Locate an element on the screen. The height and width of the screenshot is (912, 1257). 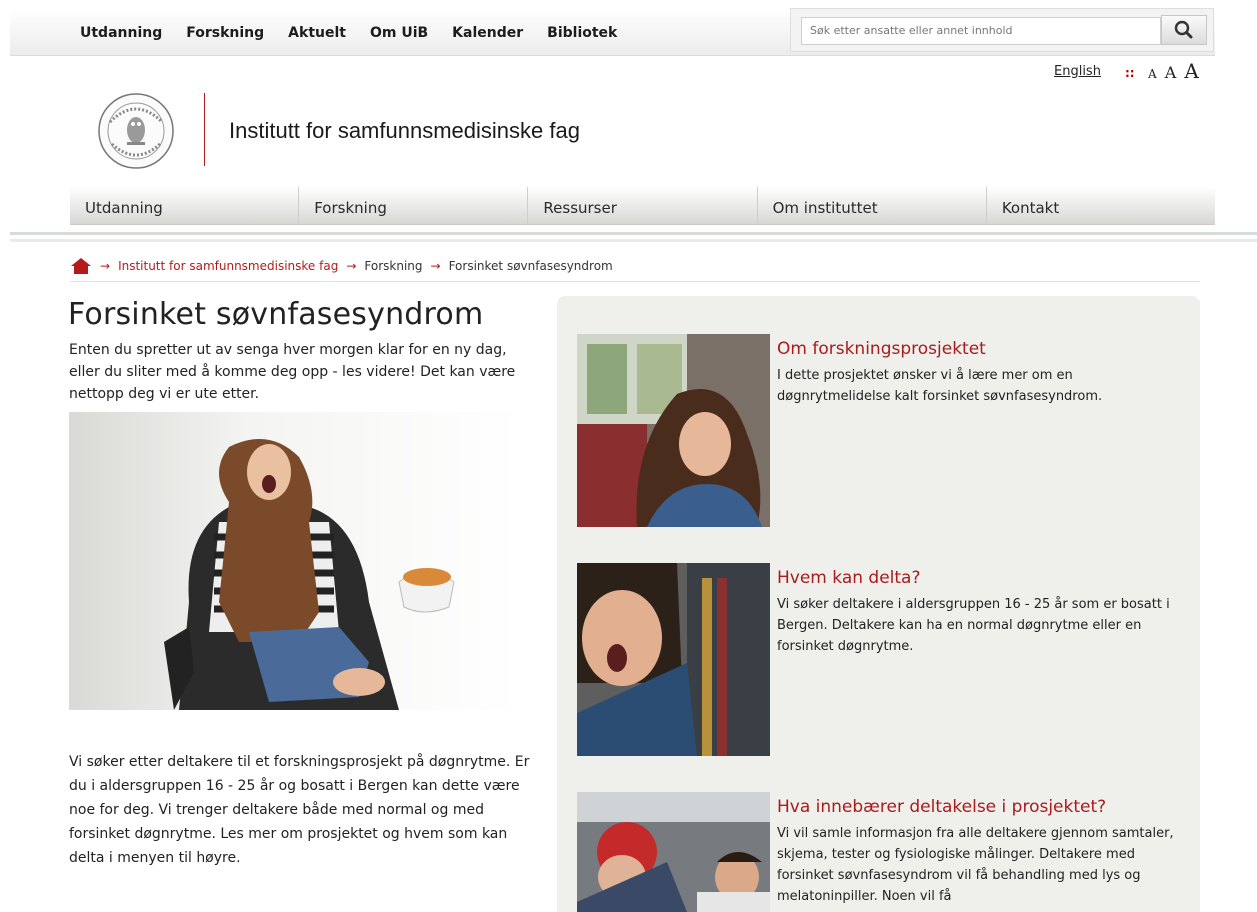
topnav-utdanning: Utdanning is located at coordinates (121, 33).